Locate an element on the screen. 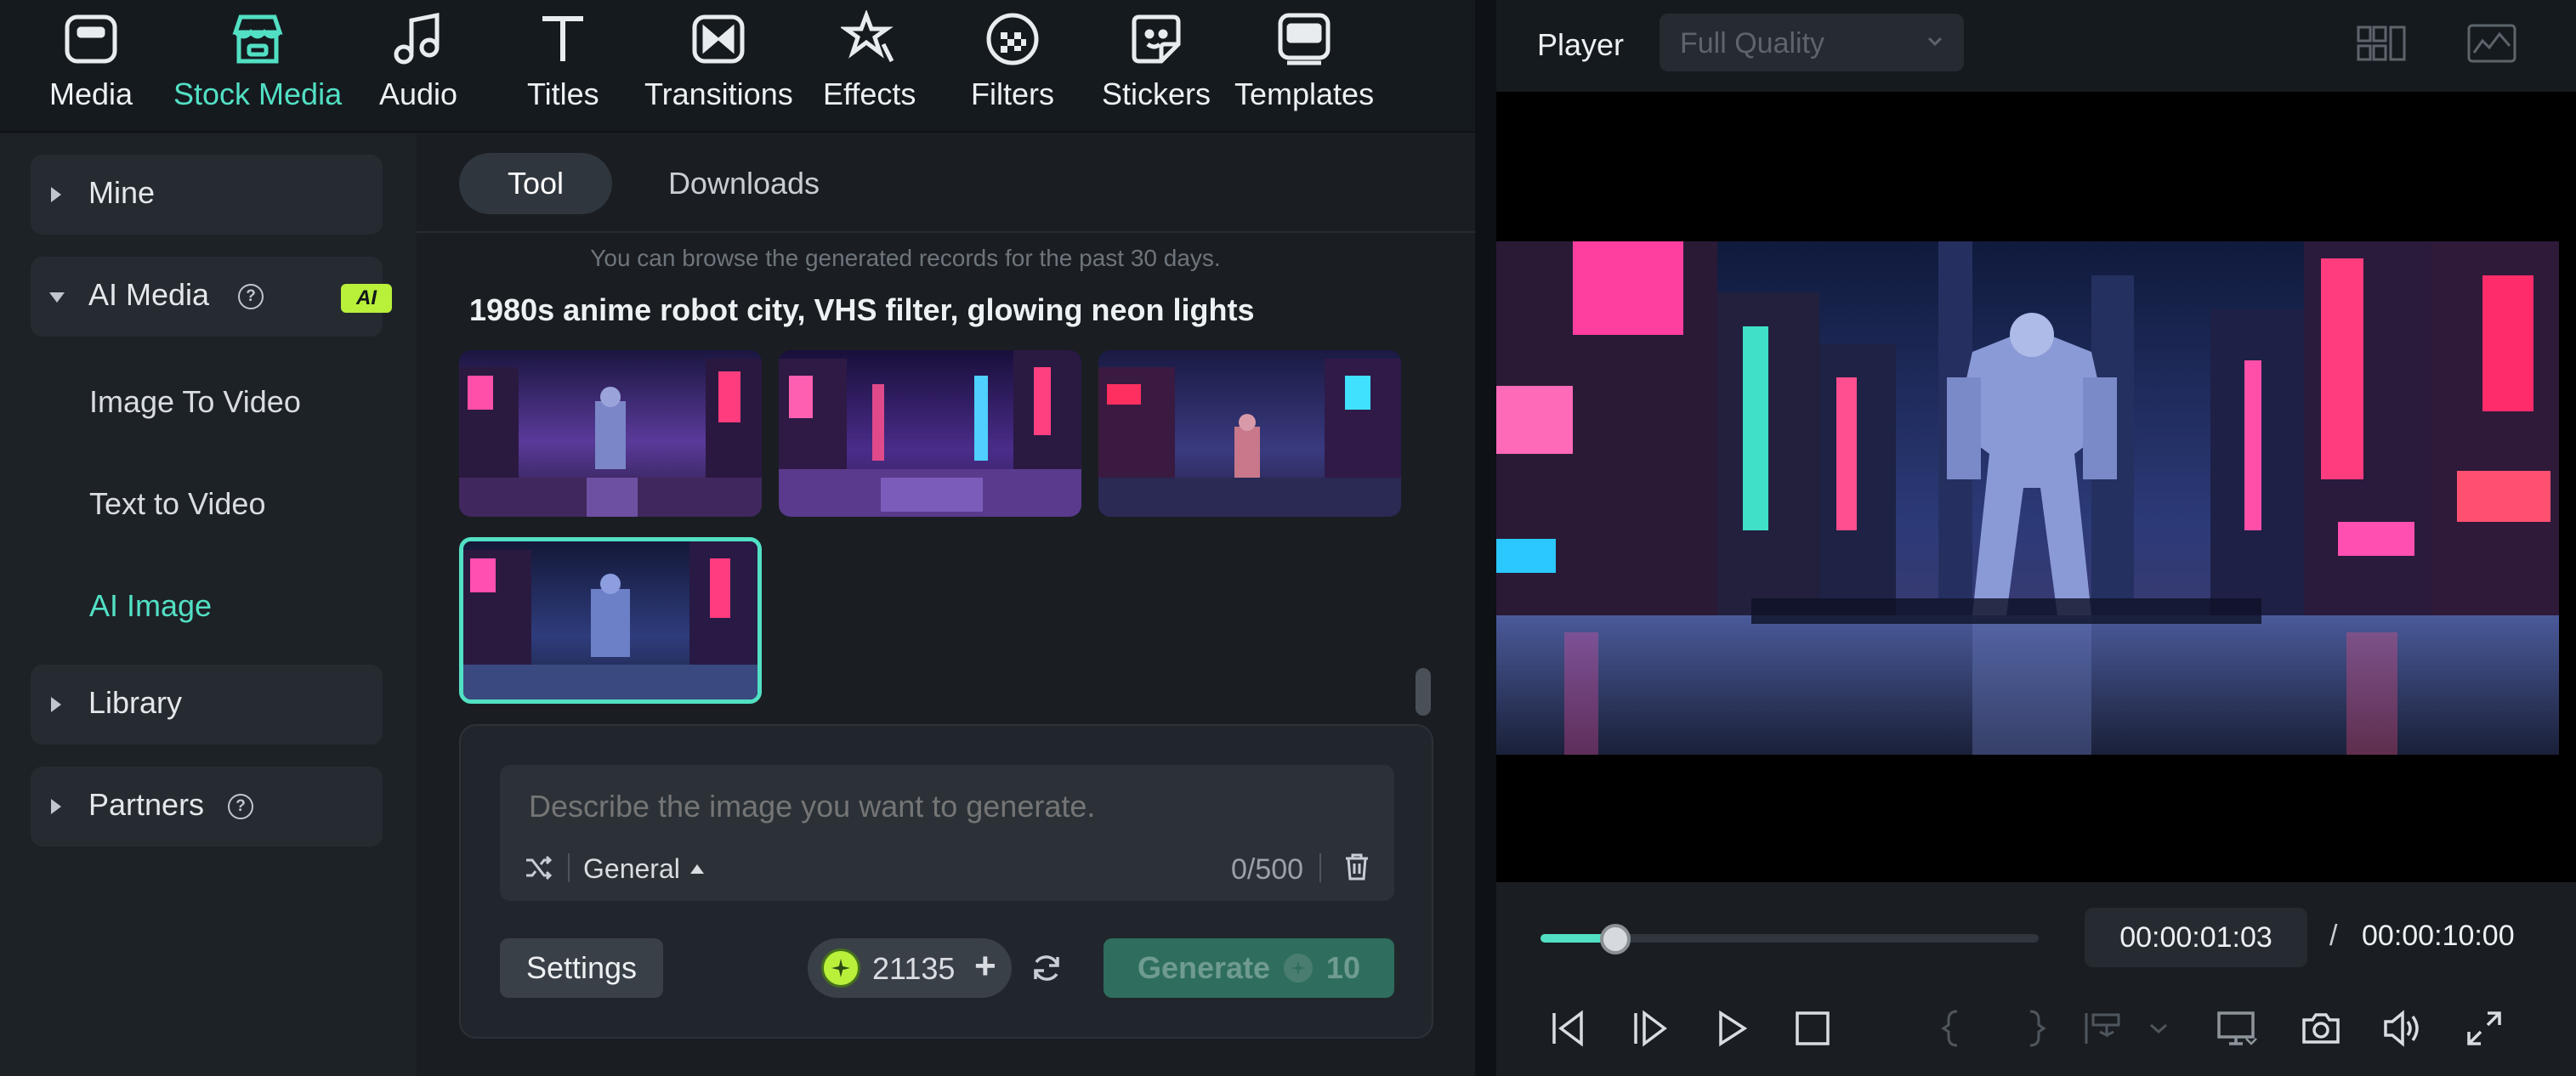 This screenshot has height=1076, width=2576. next-frame-icon is located at coordinates (1649, 1028).